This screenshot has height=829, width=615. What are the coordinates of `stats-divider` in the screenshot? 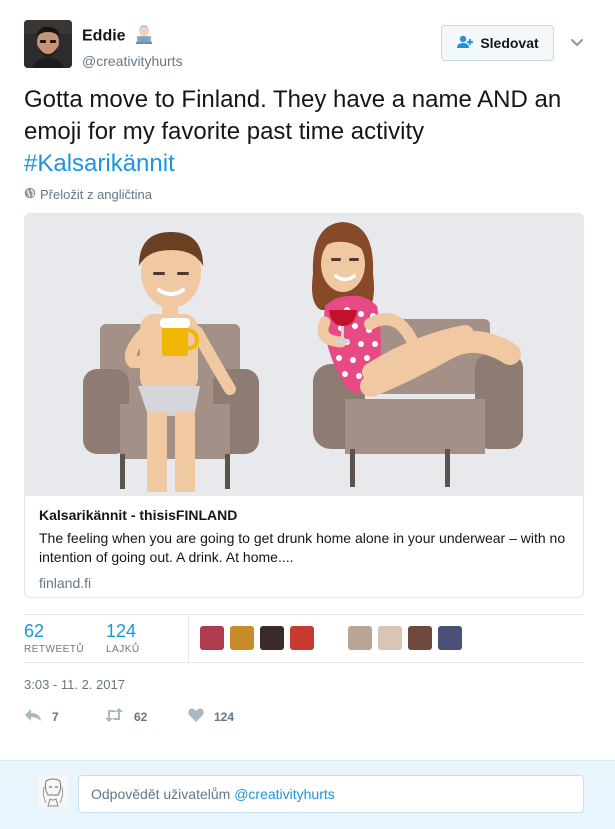 It's located at (188, 638).